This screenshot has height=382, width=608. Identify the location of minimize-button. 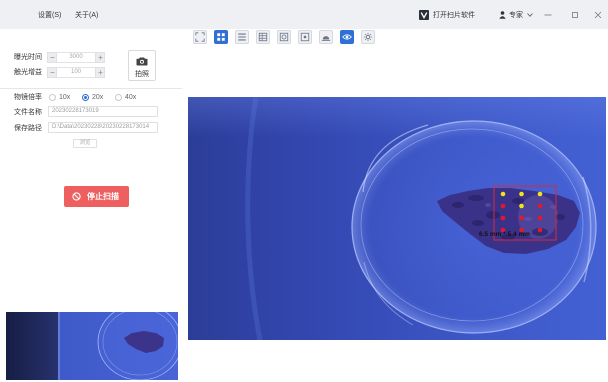
(548, 14).